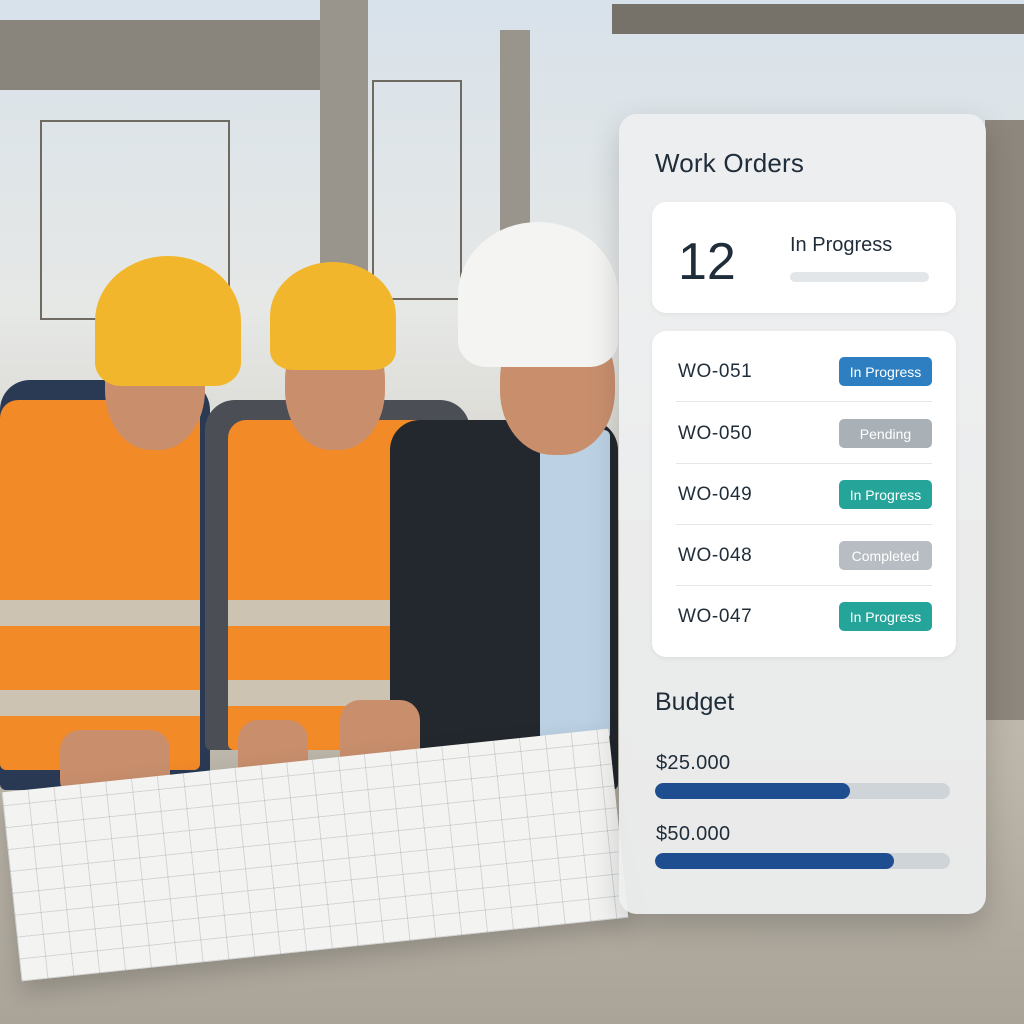 The height and width of the screenshot is (1024, 1024). Describe the element at coordinates (695, 702) in the screenshot. I see `budget-title: Budget` at that location.